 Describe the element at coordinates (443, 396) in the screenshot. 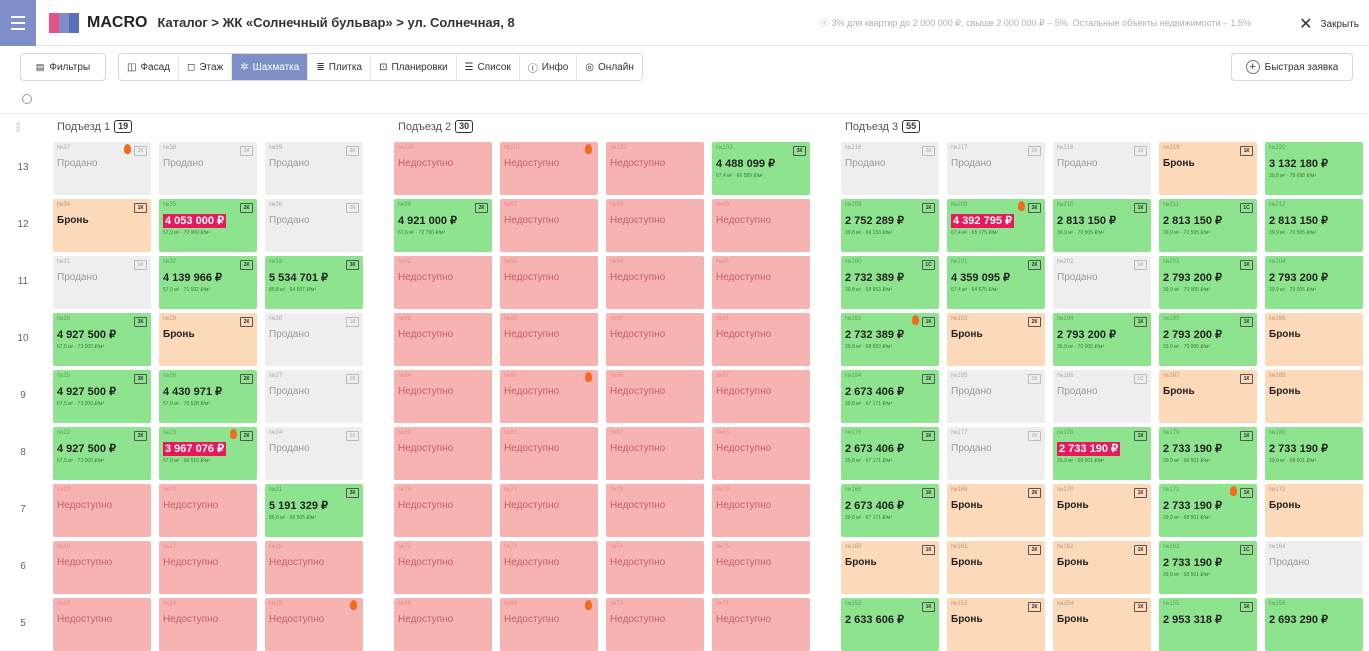

I see `apartment-cell: №84 Недоступно` at that location.